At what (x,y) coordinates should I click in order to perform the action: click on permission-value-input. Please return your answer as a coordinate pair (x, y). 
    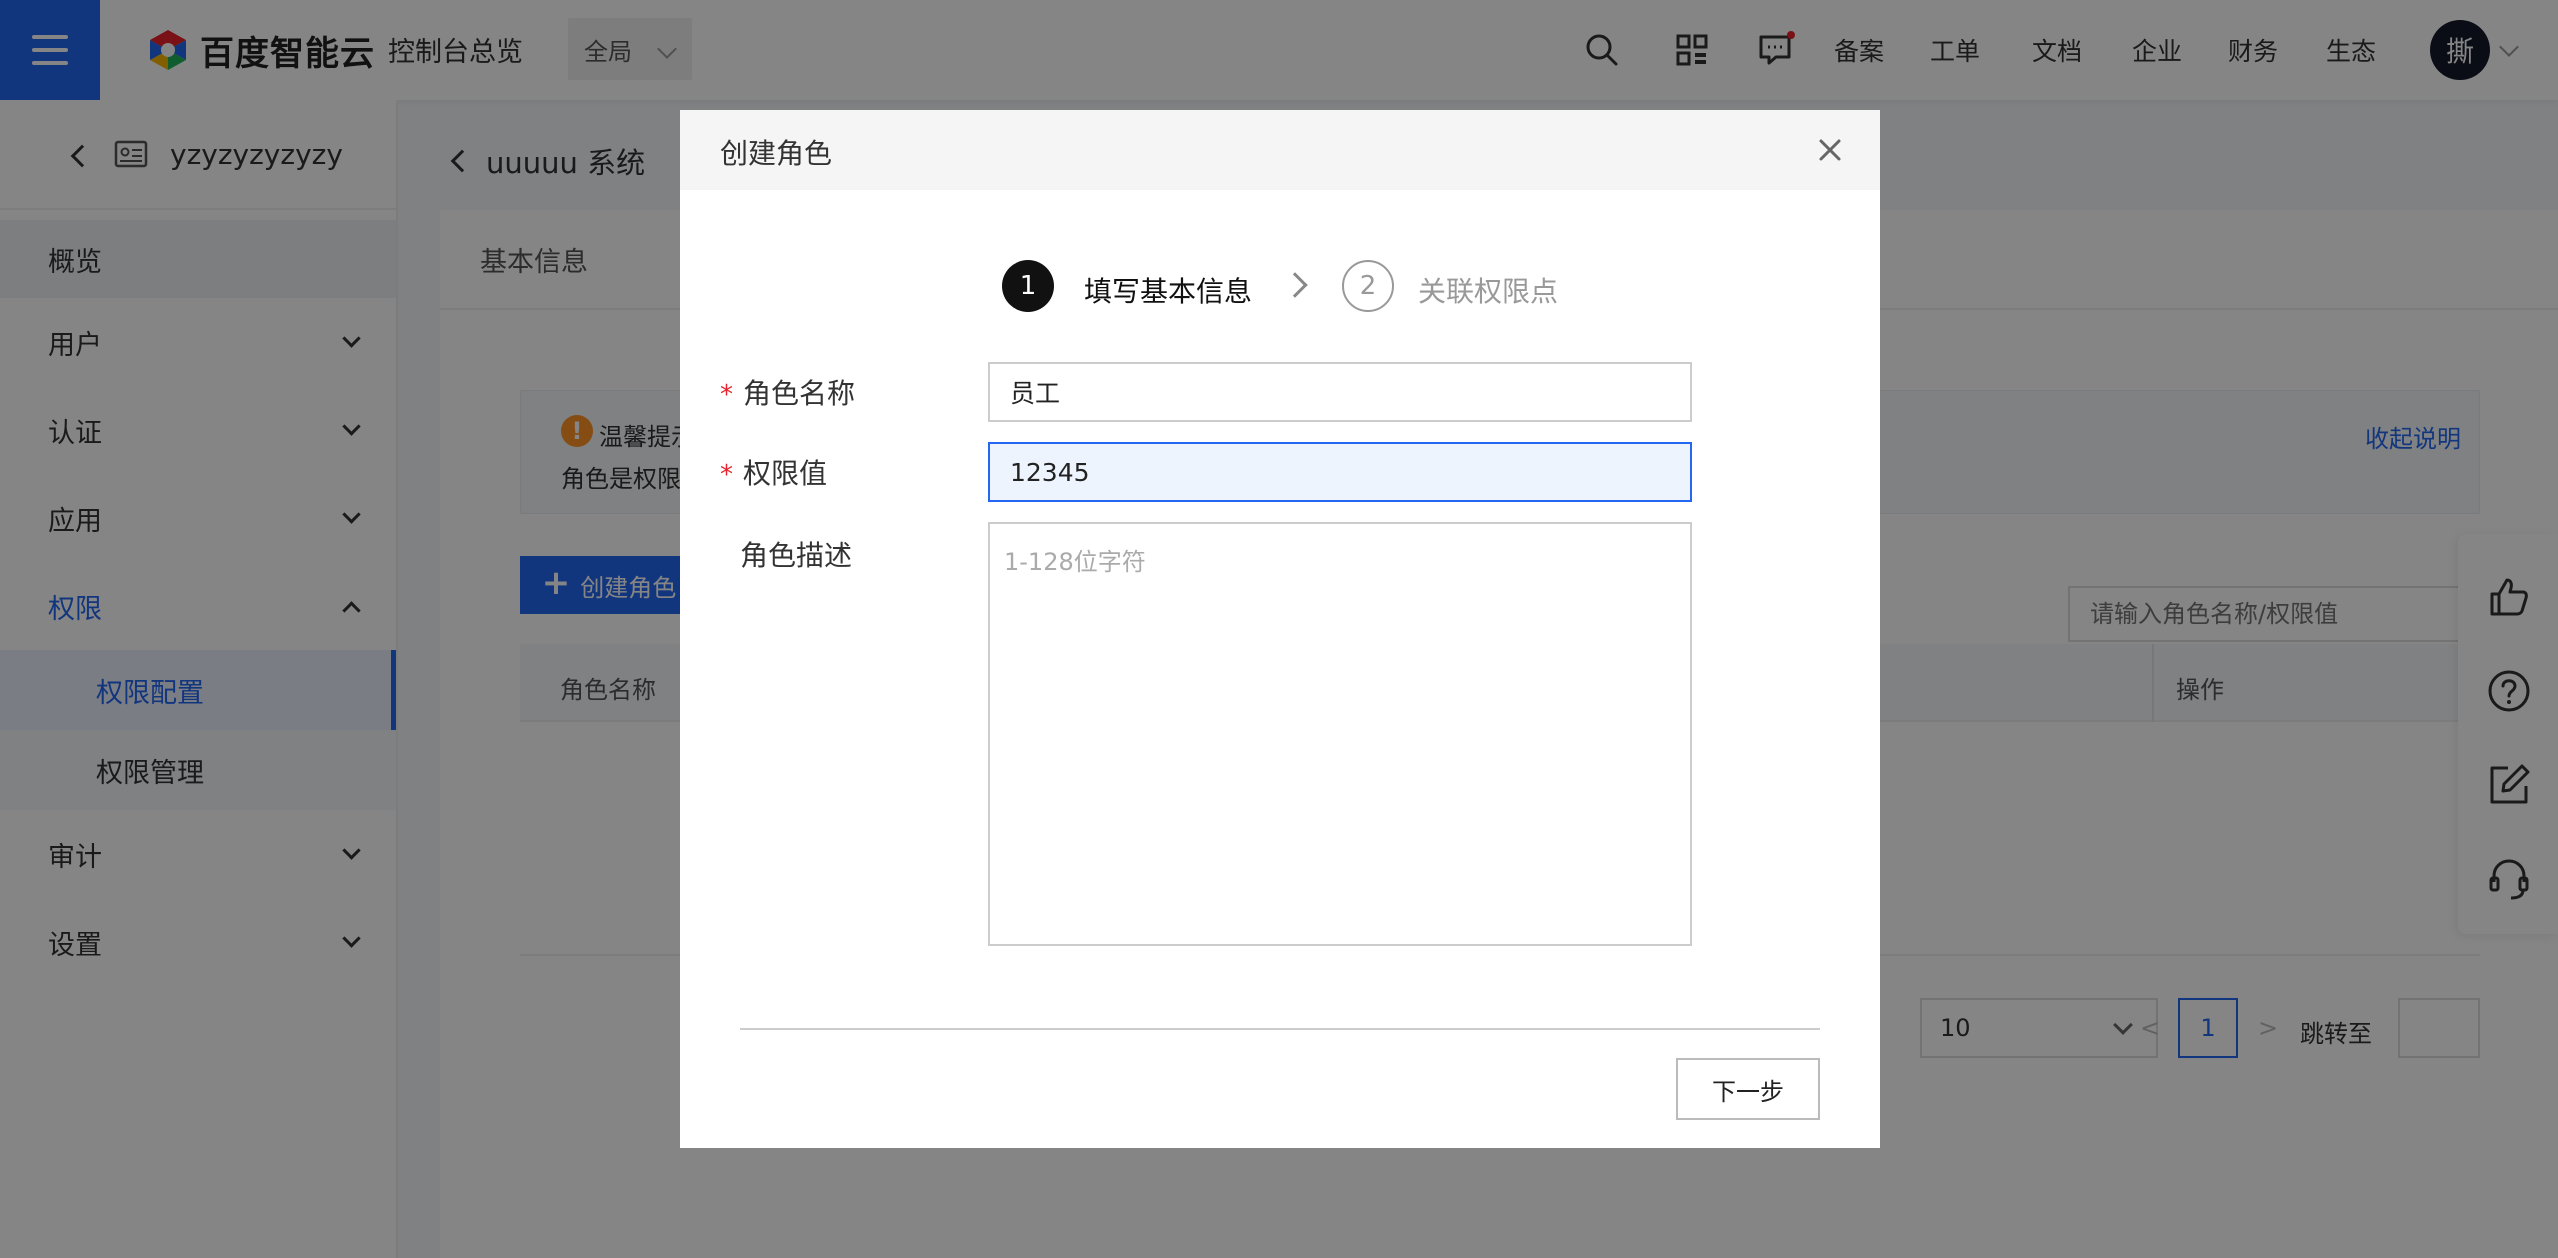
    Looking at the image, I should click on (1340, 472).